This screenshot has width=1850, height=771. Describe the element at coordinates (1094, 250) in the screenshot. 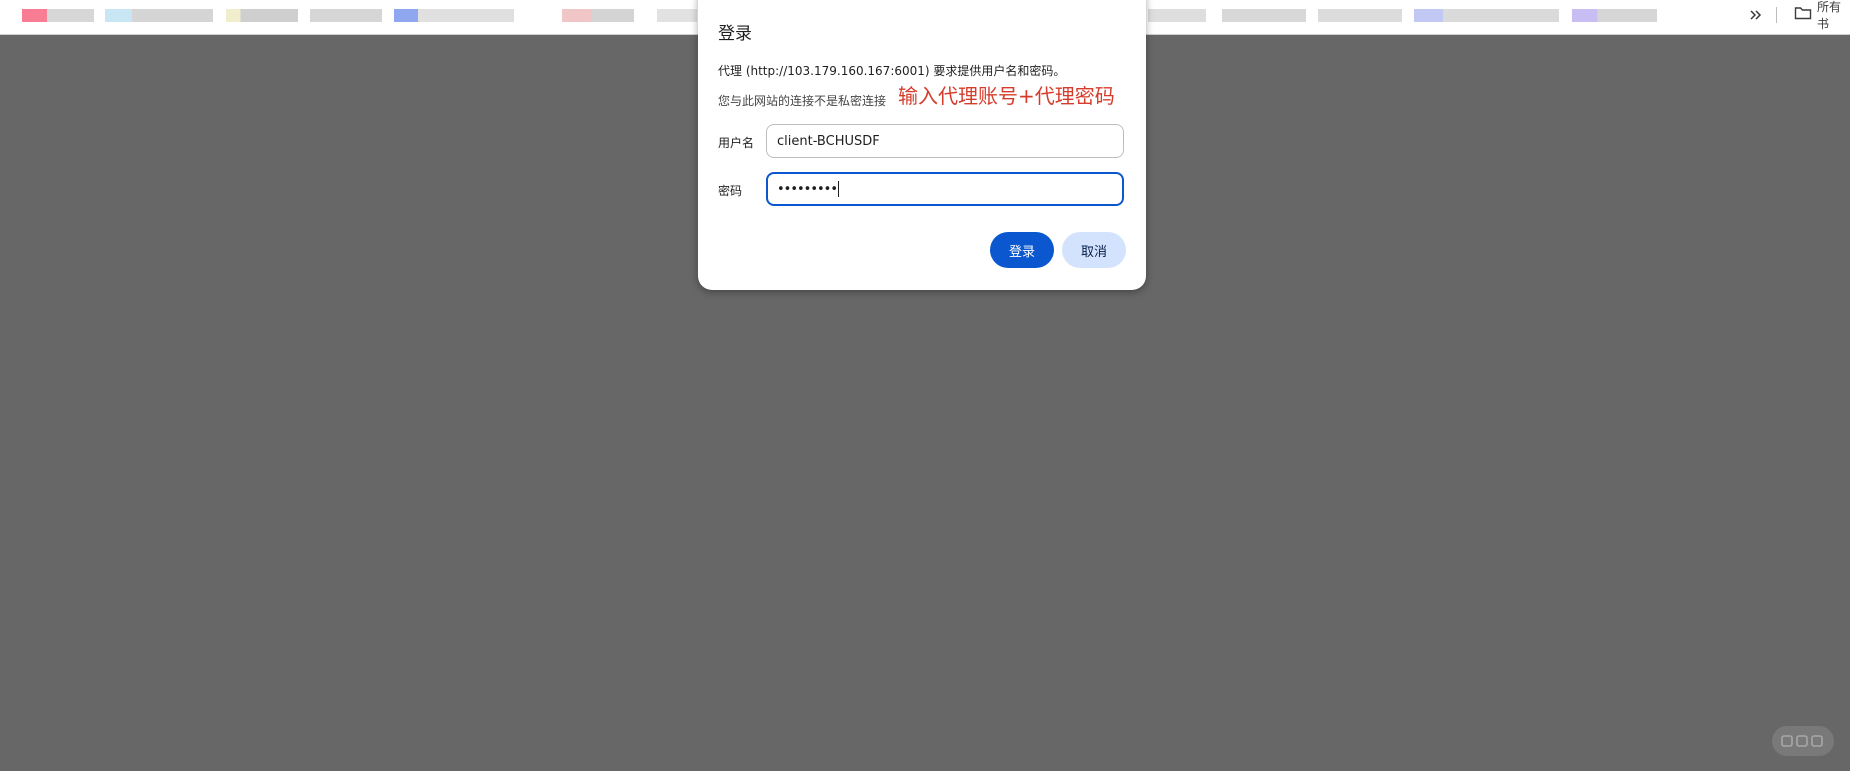

I see `cancel-button: 取消` at that location.